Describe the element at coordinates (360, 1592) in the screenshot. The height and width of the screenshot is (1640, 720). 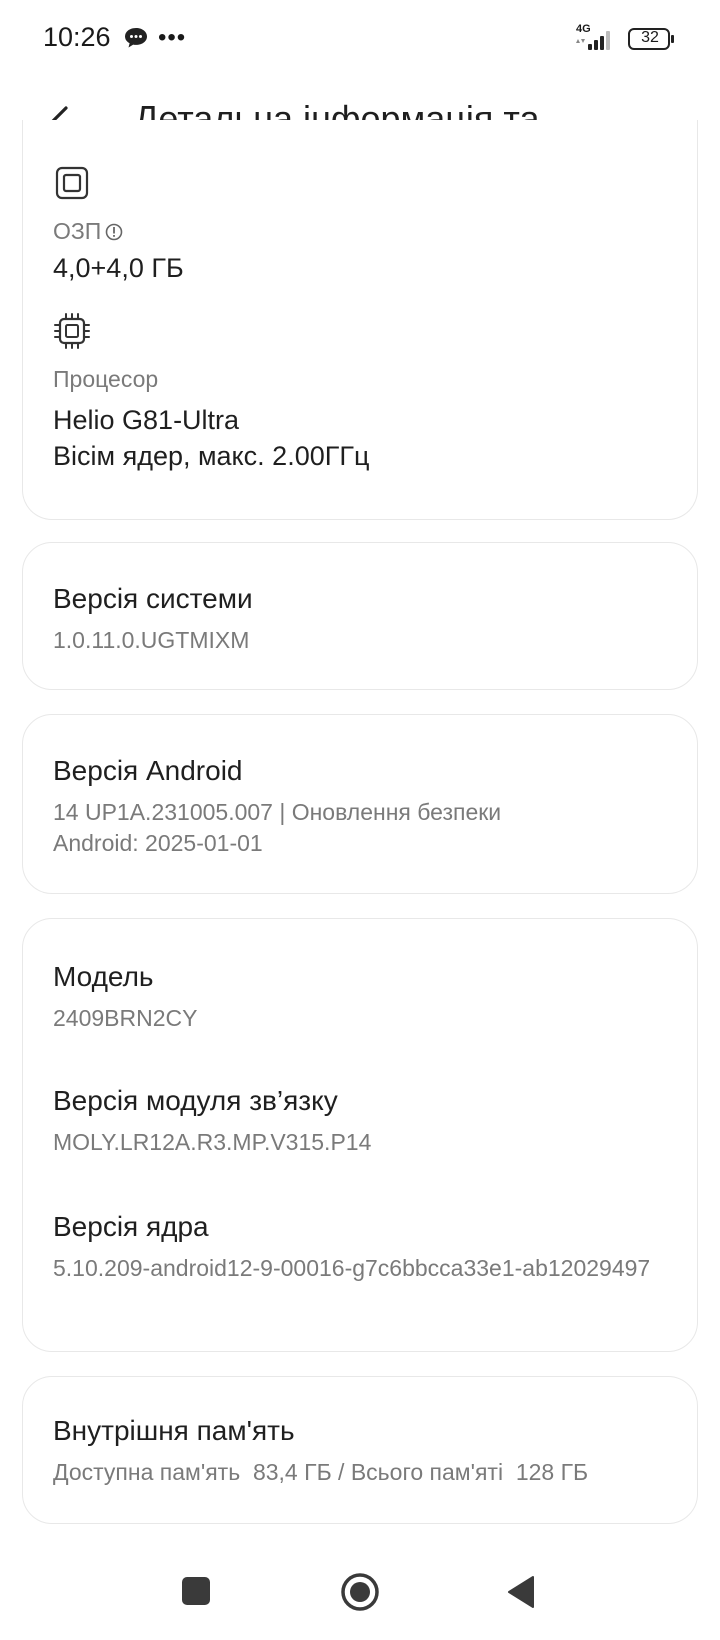
I see `home-button` at that location.